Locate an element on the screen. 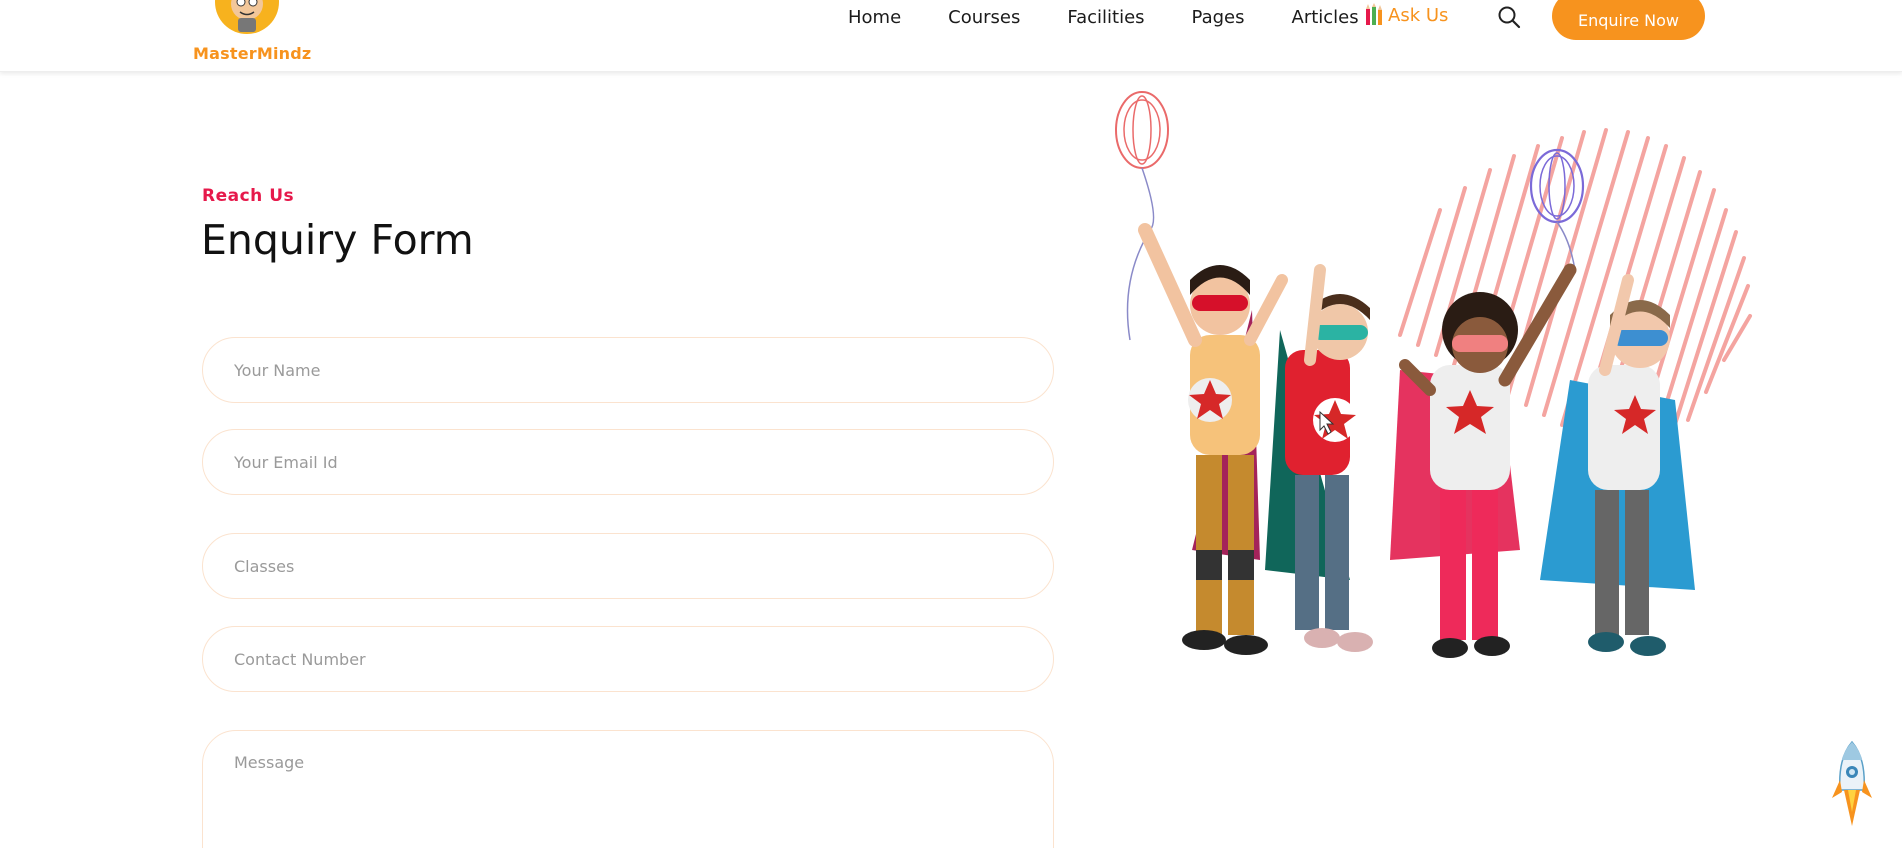  nav-articles: Articles is located at coordinates (1325, 17).